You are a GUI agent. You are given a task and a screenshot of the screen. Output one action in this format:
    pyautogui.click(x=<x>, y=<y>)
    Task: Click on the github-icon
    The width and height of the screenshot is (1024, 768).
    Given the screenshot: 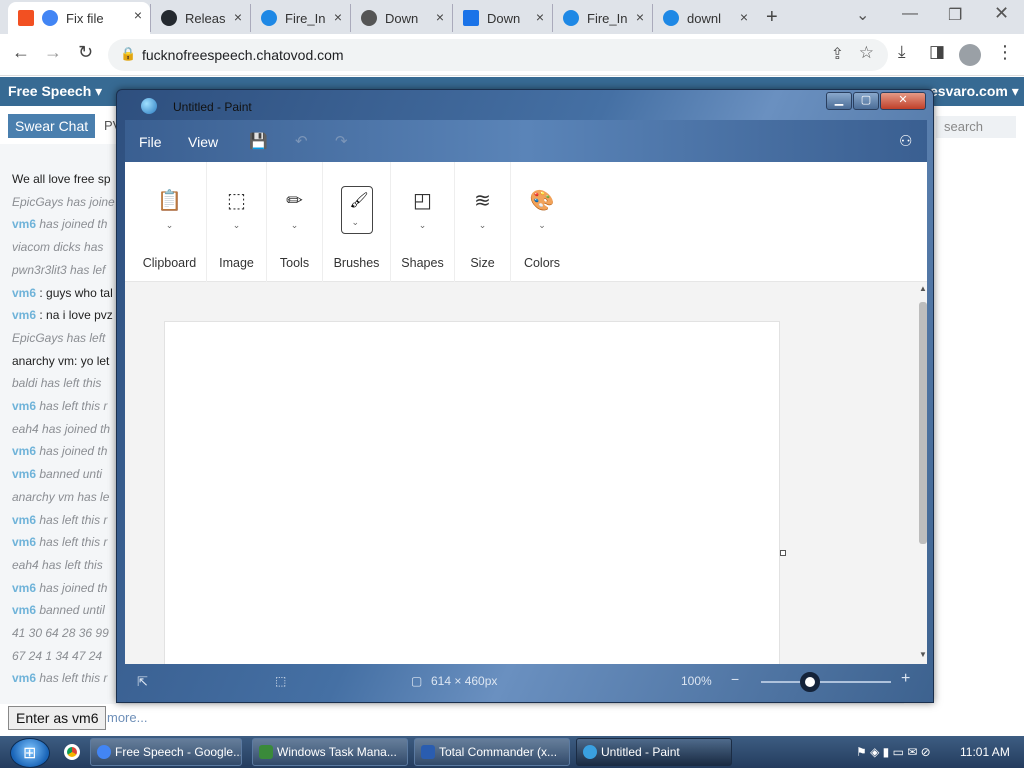 What is the action you would take?
    pyautogui.click(x=169, y=18)
    